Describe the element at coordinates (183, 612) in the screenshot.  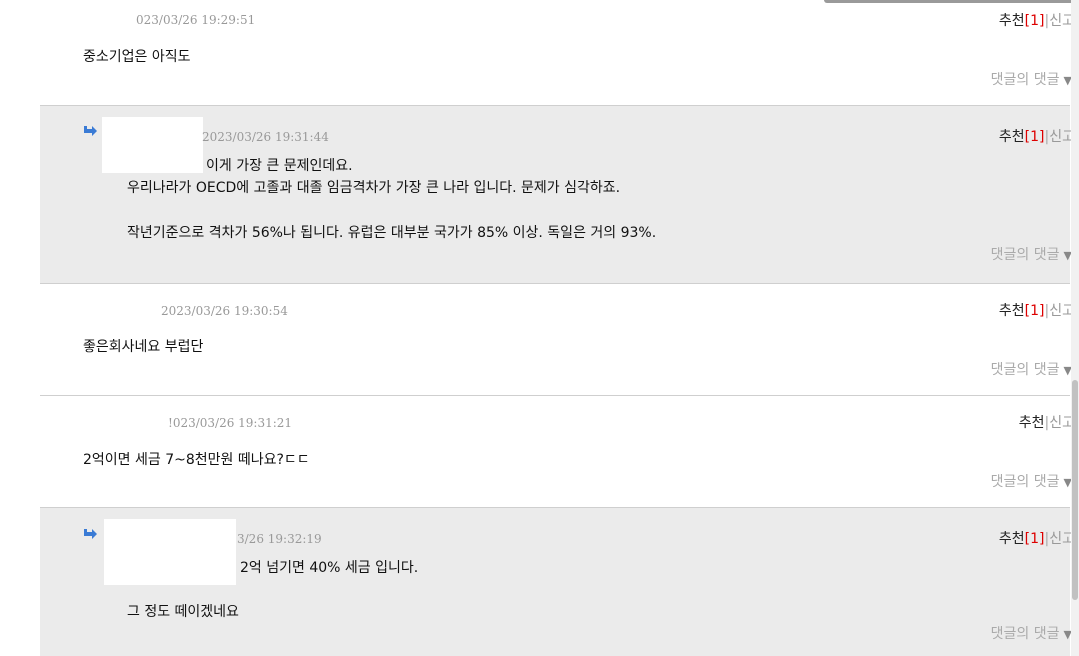
I see `comment-text: 그 정도 떼이겠네요` at that location.